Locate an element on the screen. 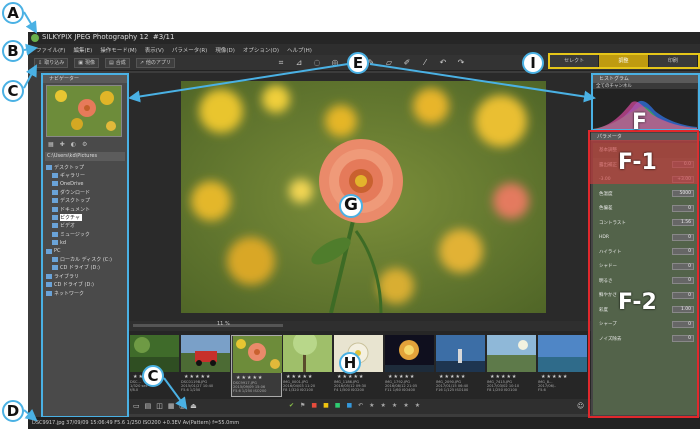 Image resolution: width=700 pixels, height=429 pixels. crop-icon: ⌗ is located at coordinates (281, 63).